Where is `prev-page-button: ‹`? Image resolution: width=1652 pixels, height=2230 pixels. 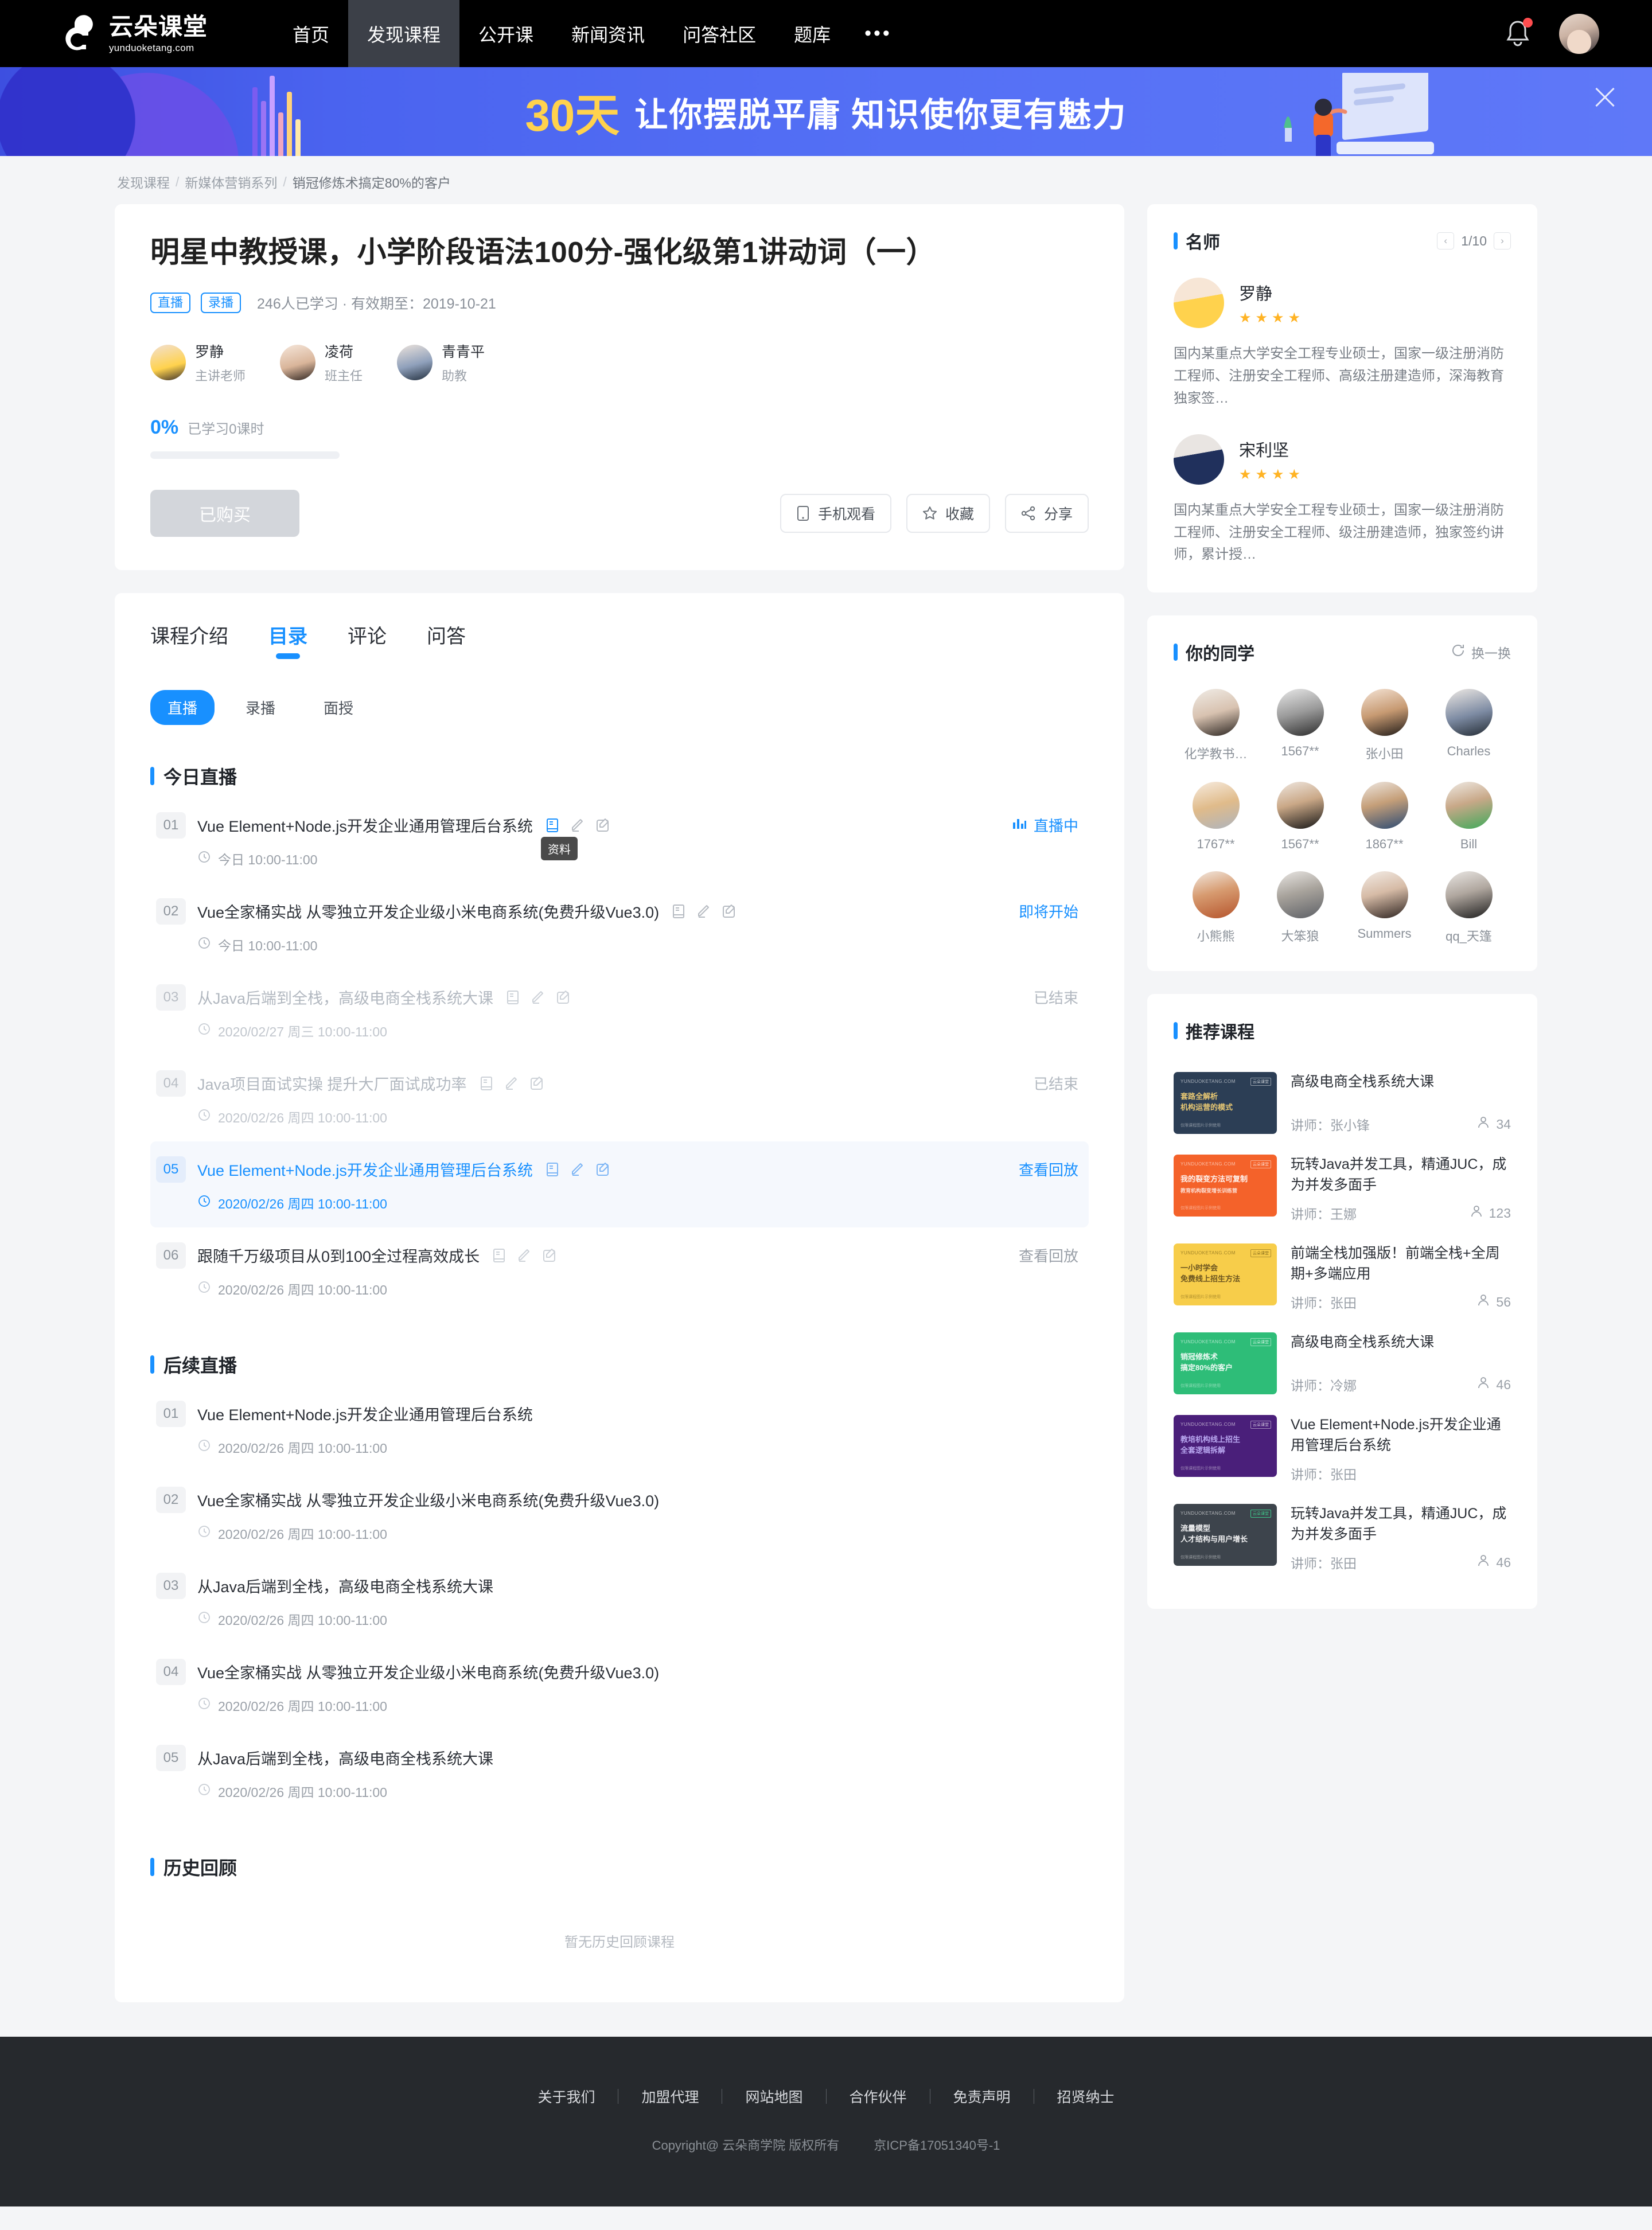 prev-page-button: ‹ is located at coordinates (1446, 240).